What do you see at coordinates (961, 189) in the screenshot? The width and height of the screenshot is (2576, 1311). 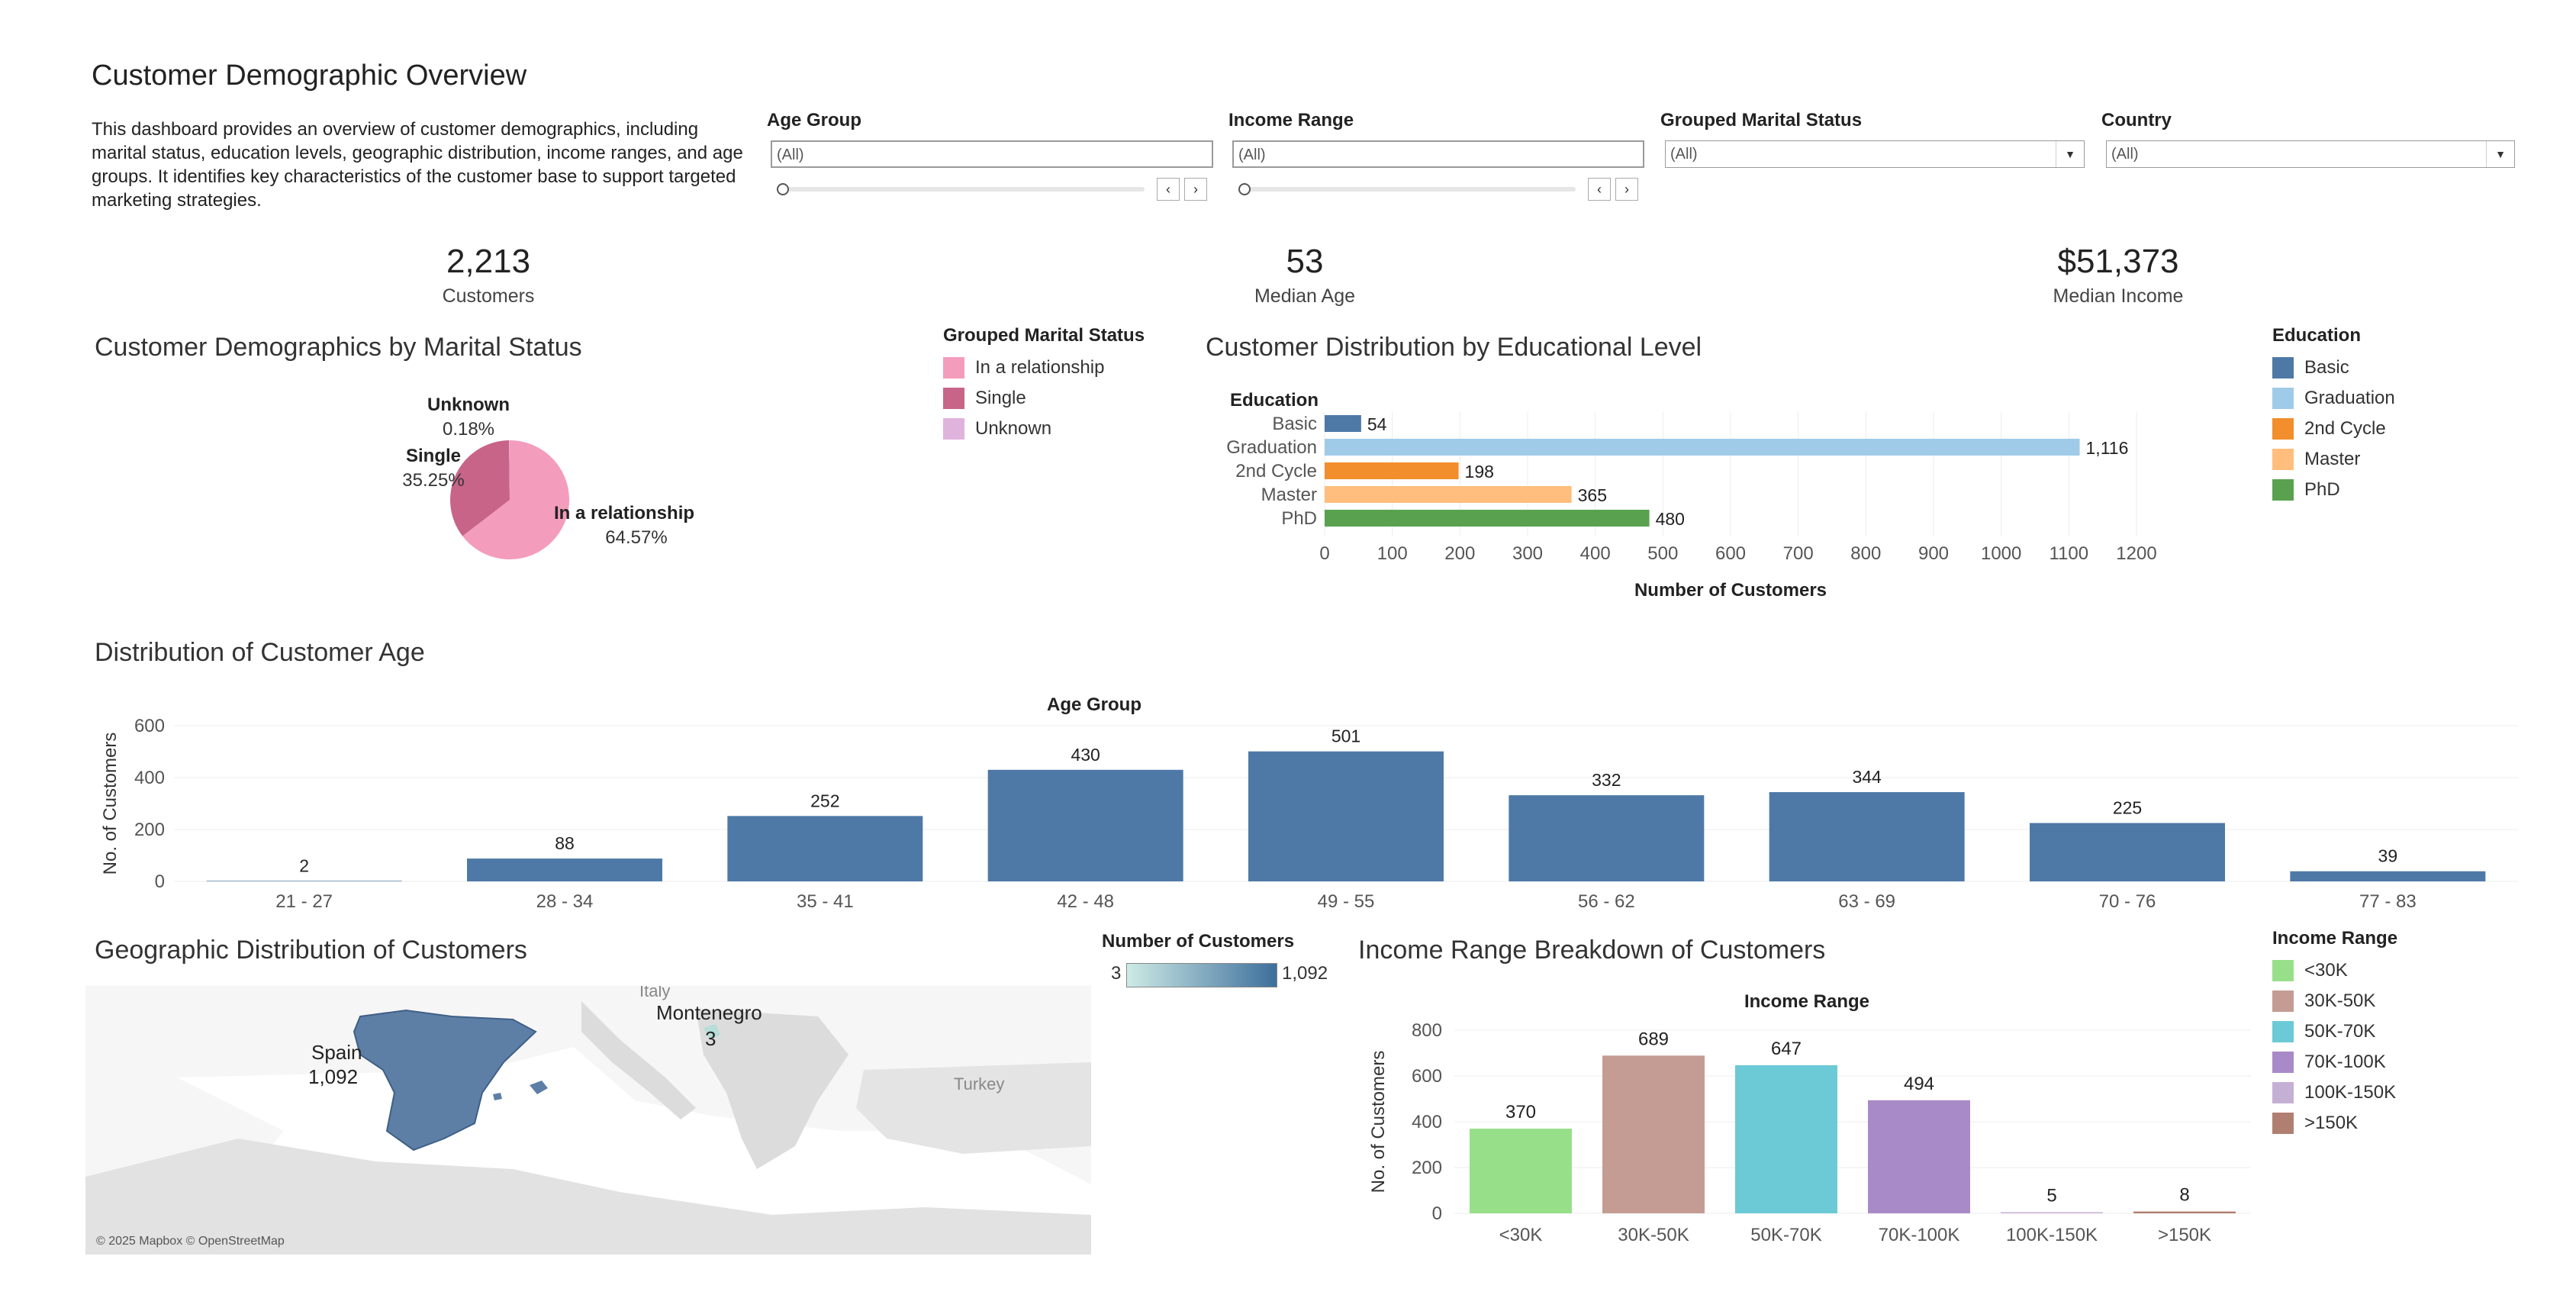 I see `age-group-slider-track` at bounding box center [961, 189].